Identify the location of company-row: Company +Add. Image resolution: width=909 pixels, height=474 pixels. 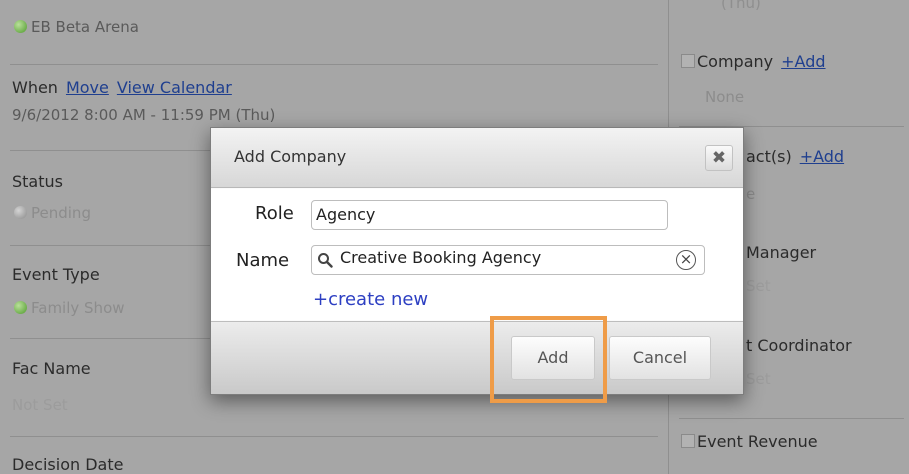
(753, 61).